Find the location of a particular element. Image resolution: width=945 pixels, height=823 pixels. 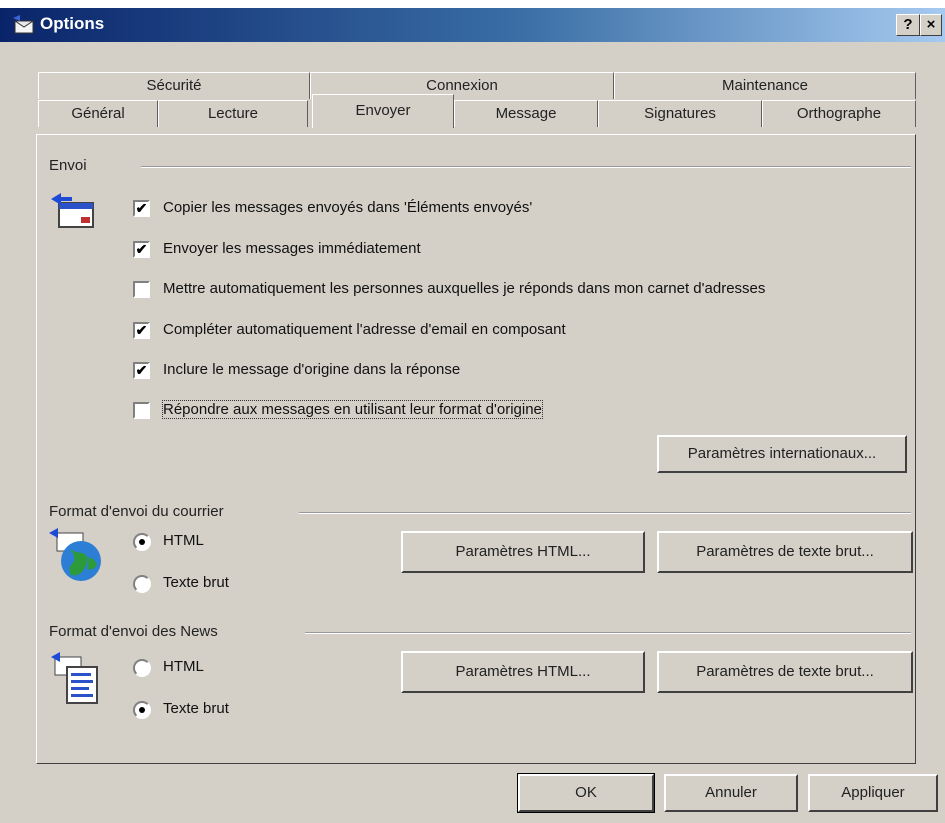

tab-general: Général is located at coordinates (98, 113).